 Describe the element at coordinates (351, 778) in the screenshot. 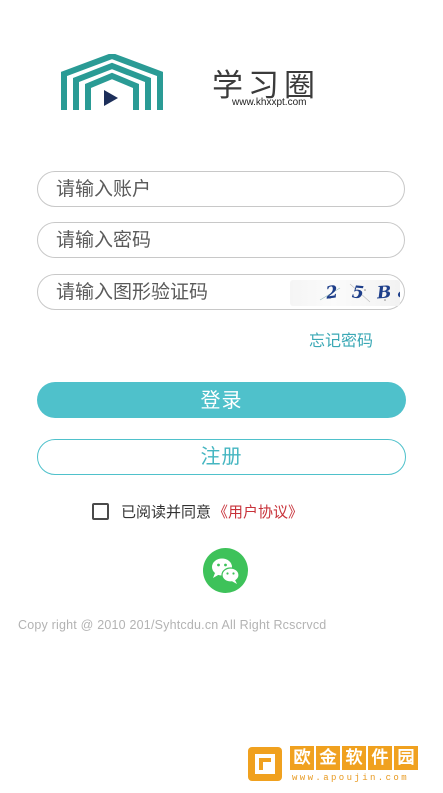

I see `watermark-url: www.apoujin.com` at that location.